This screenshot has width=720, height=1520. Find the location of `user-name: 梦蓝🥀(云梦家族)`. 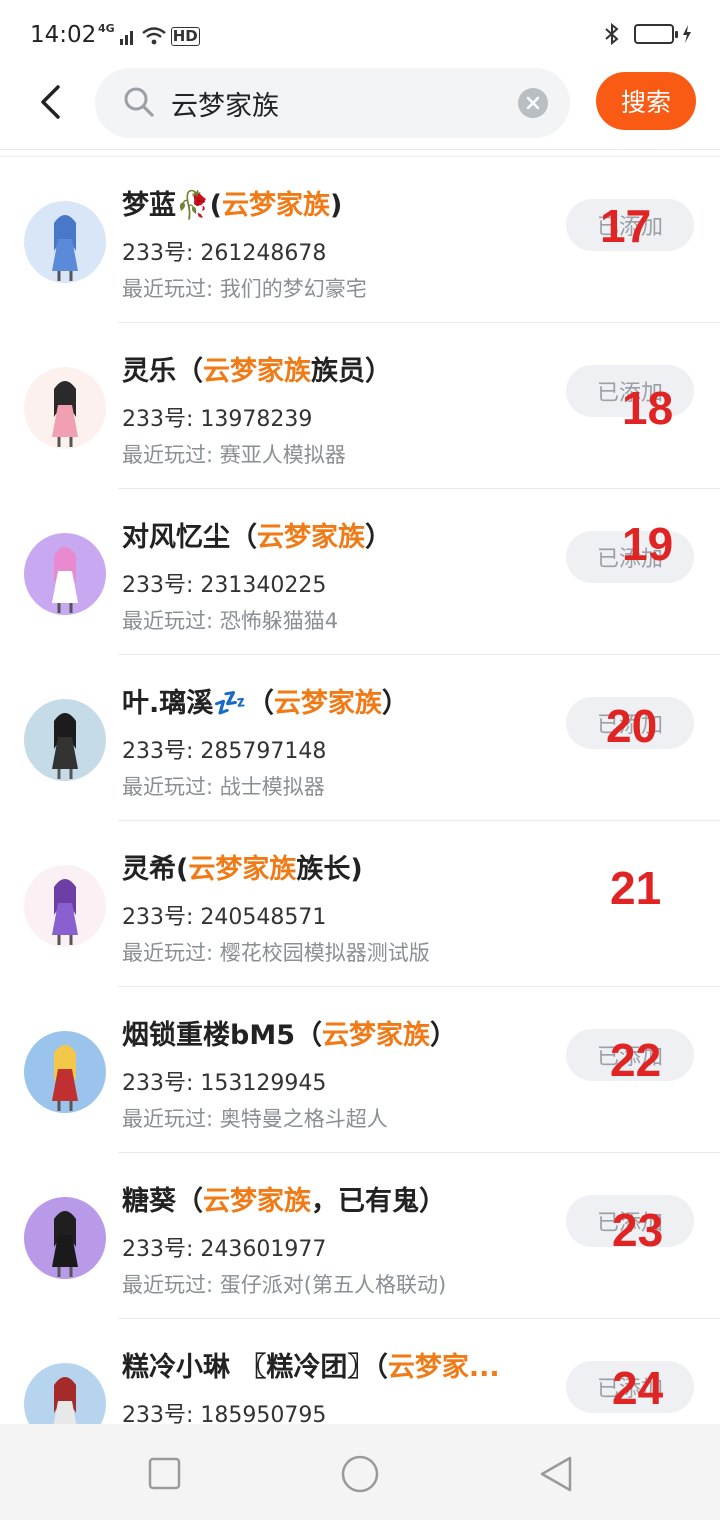

user-name: 梦蓝🥀(云梦家族) is located at coordinates (232, 205).